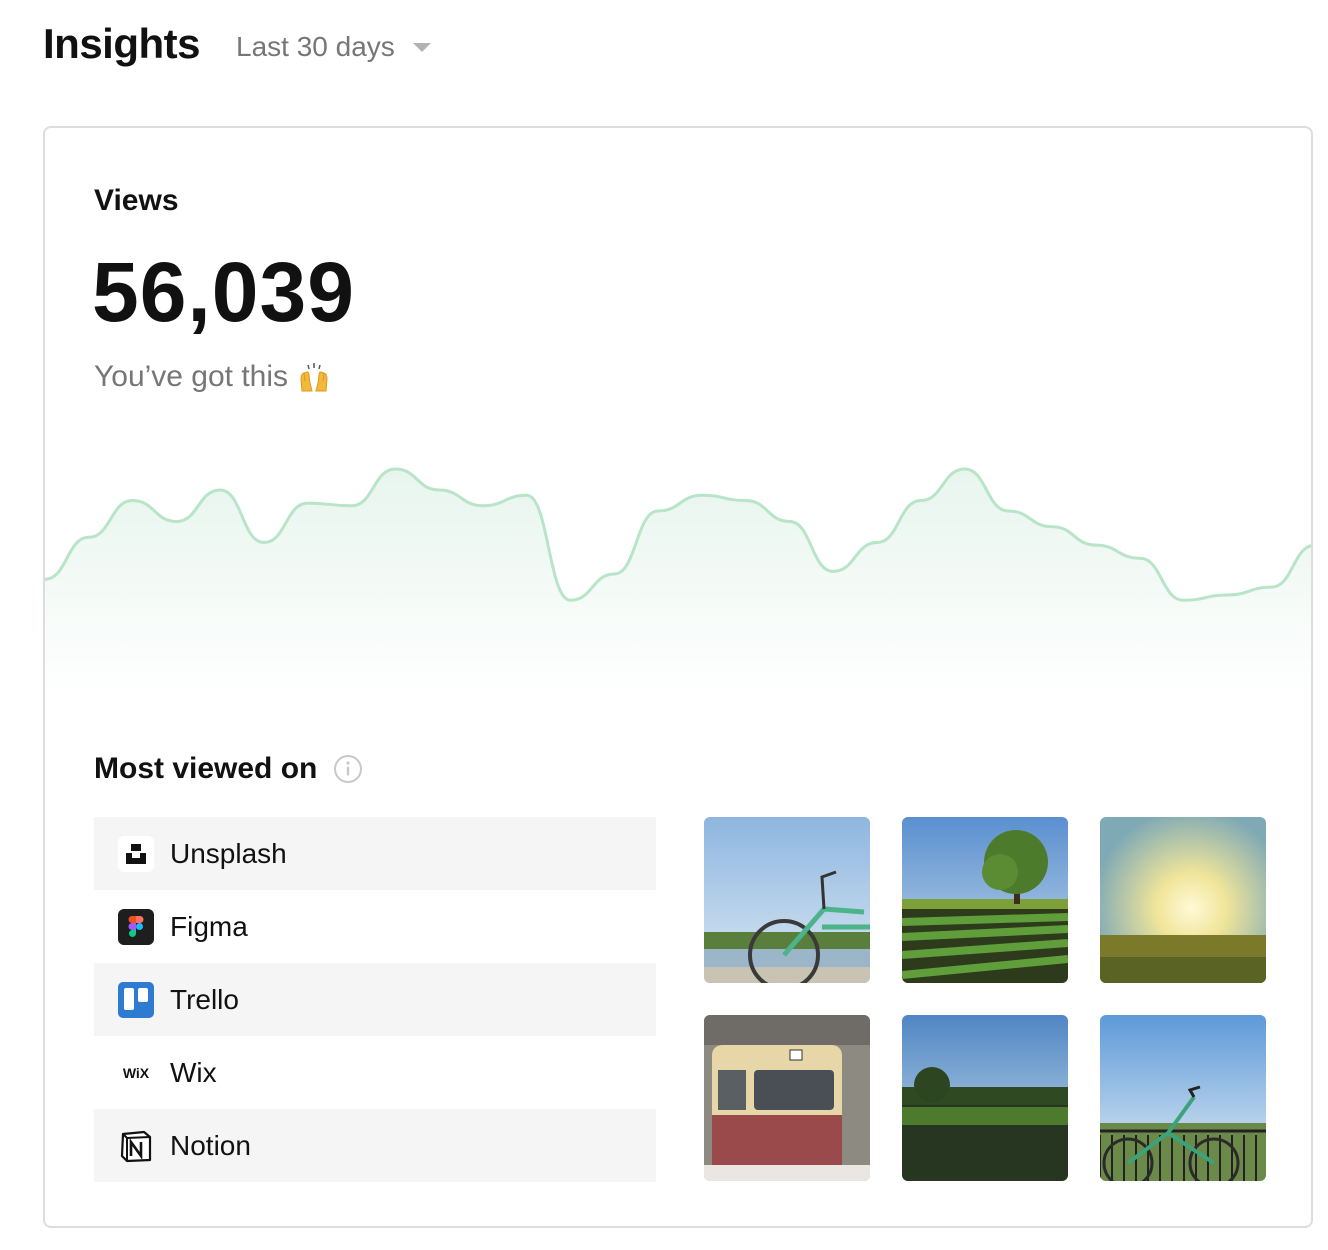 The width and height of the screenshot is (1328, 1250). I want to click on views-subtitle: You’ve got this, so click(212, 377).